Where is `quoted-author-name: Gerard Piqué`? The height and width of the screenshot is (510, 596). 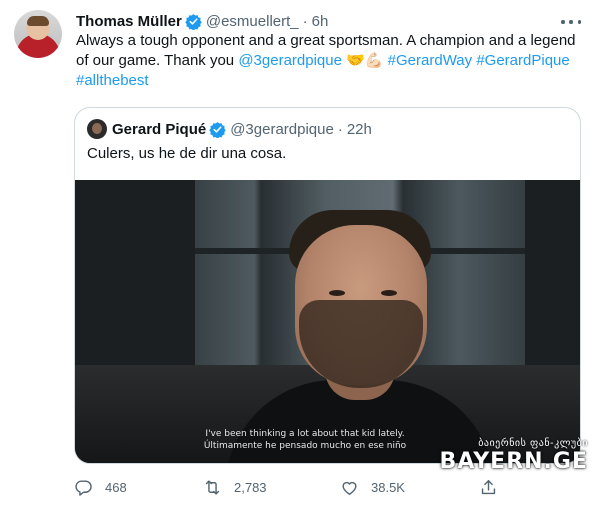
quoted-author-name: Gerard Piqué is located at coordinates (159, 129).